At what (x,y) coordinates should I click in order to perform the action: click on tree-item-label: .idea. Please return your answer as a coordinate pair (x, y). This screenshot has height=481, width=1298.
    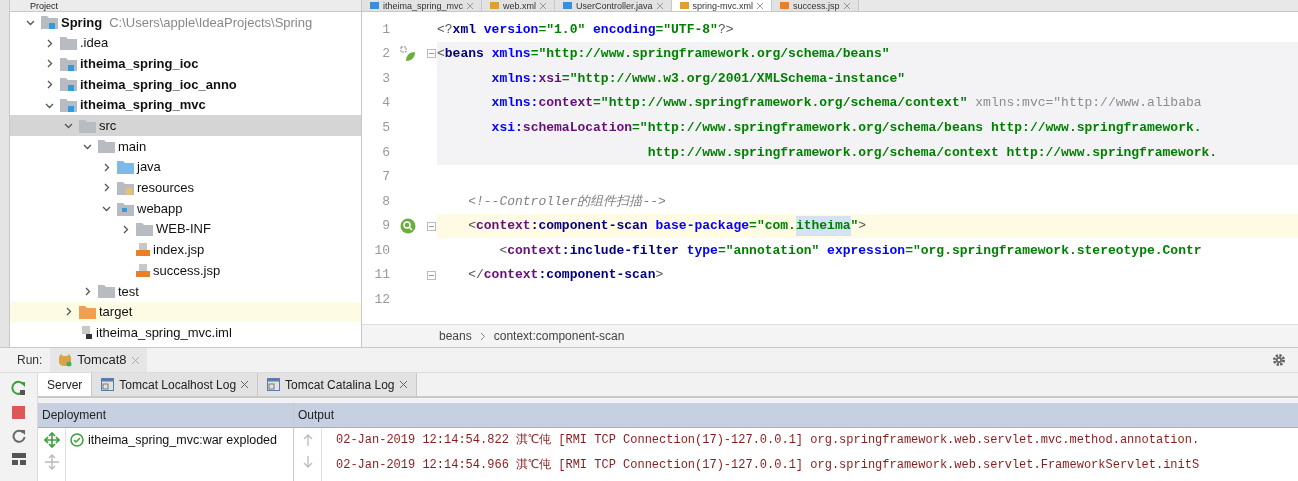
    Looking at the image, I should click on (94, 43).